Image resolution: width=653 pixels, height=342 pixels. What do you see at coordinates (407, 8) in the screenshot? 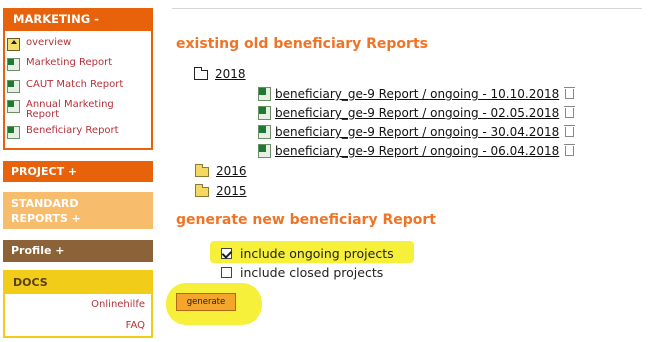
I see `top-divider` at bounding box center [407, 8].